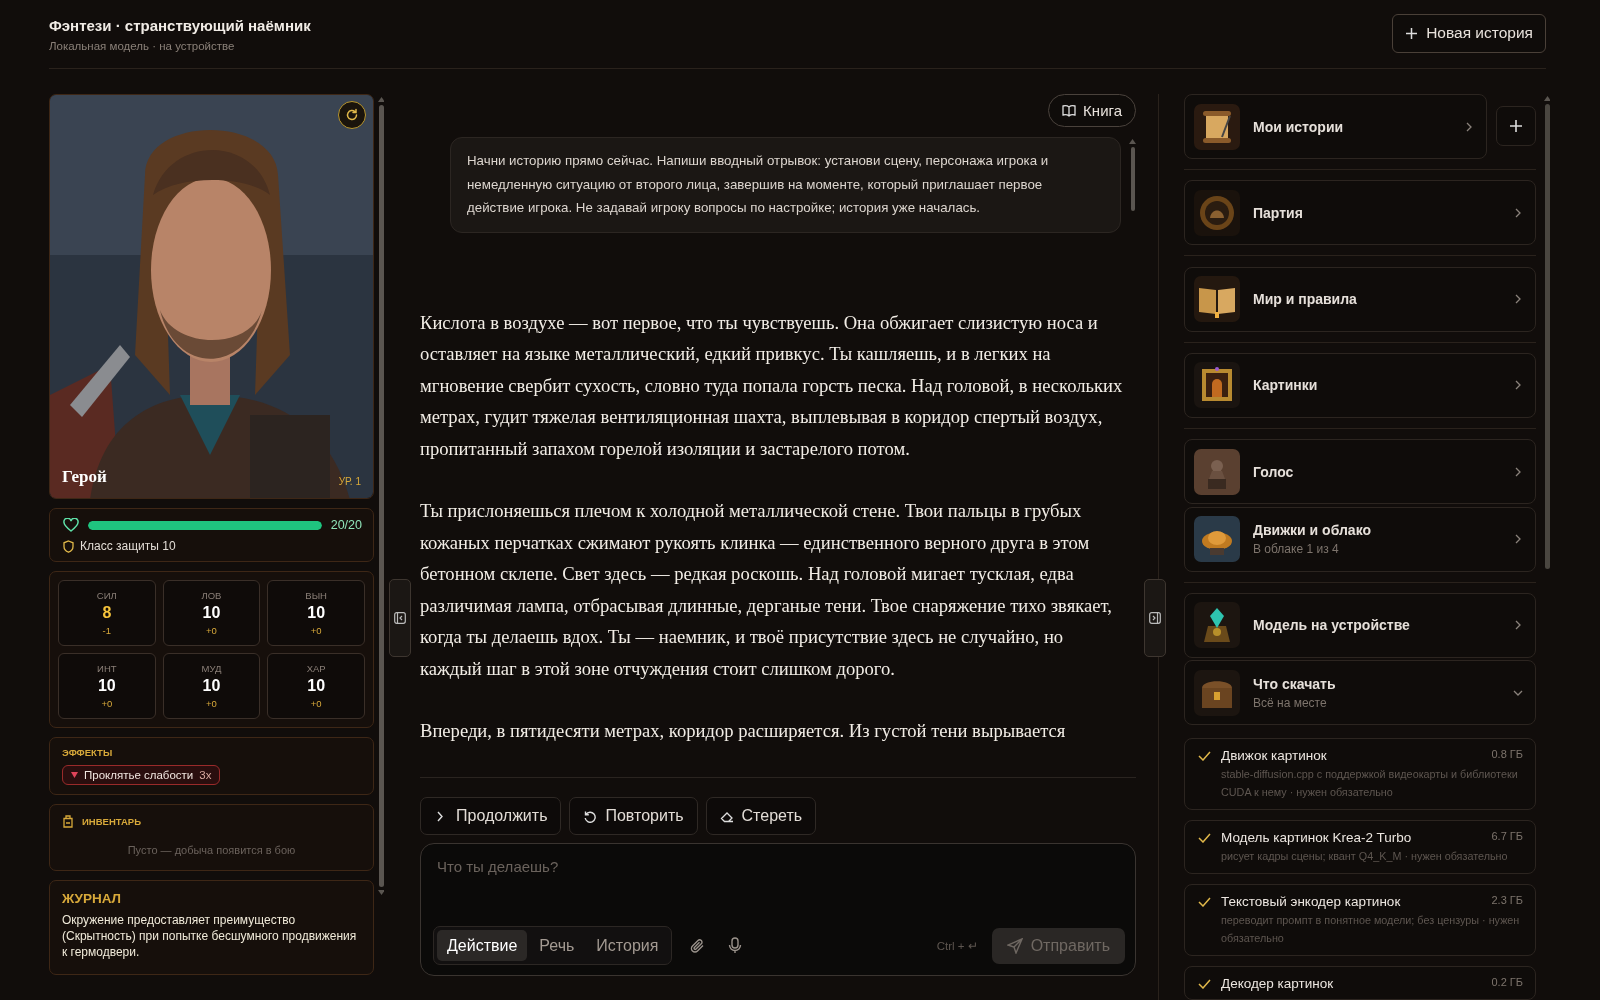 This screenshot has height=1000, width=1600. I want to click on mode-tab: Речь, so click(557, 945).